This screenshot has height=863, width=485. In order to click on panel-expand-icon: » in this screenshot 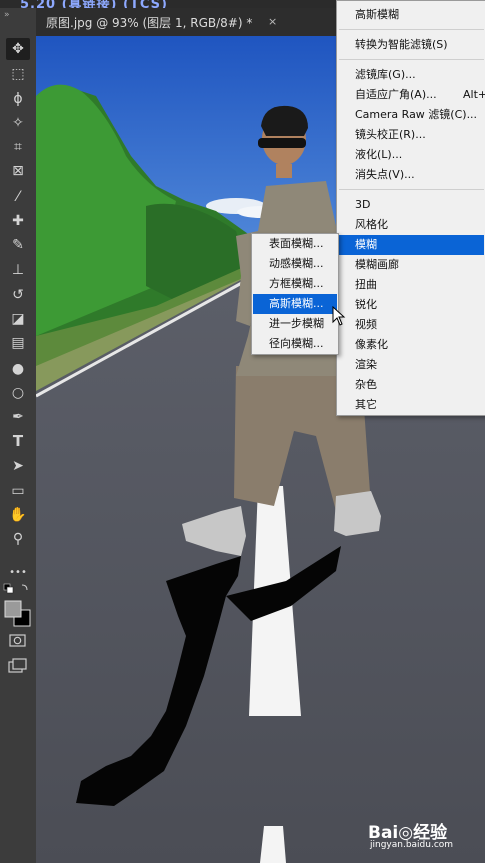, I will do `click(7, 15)`.